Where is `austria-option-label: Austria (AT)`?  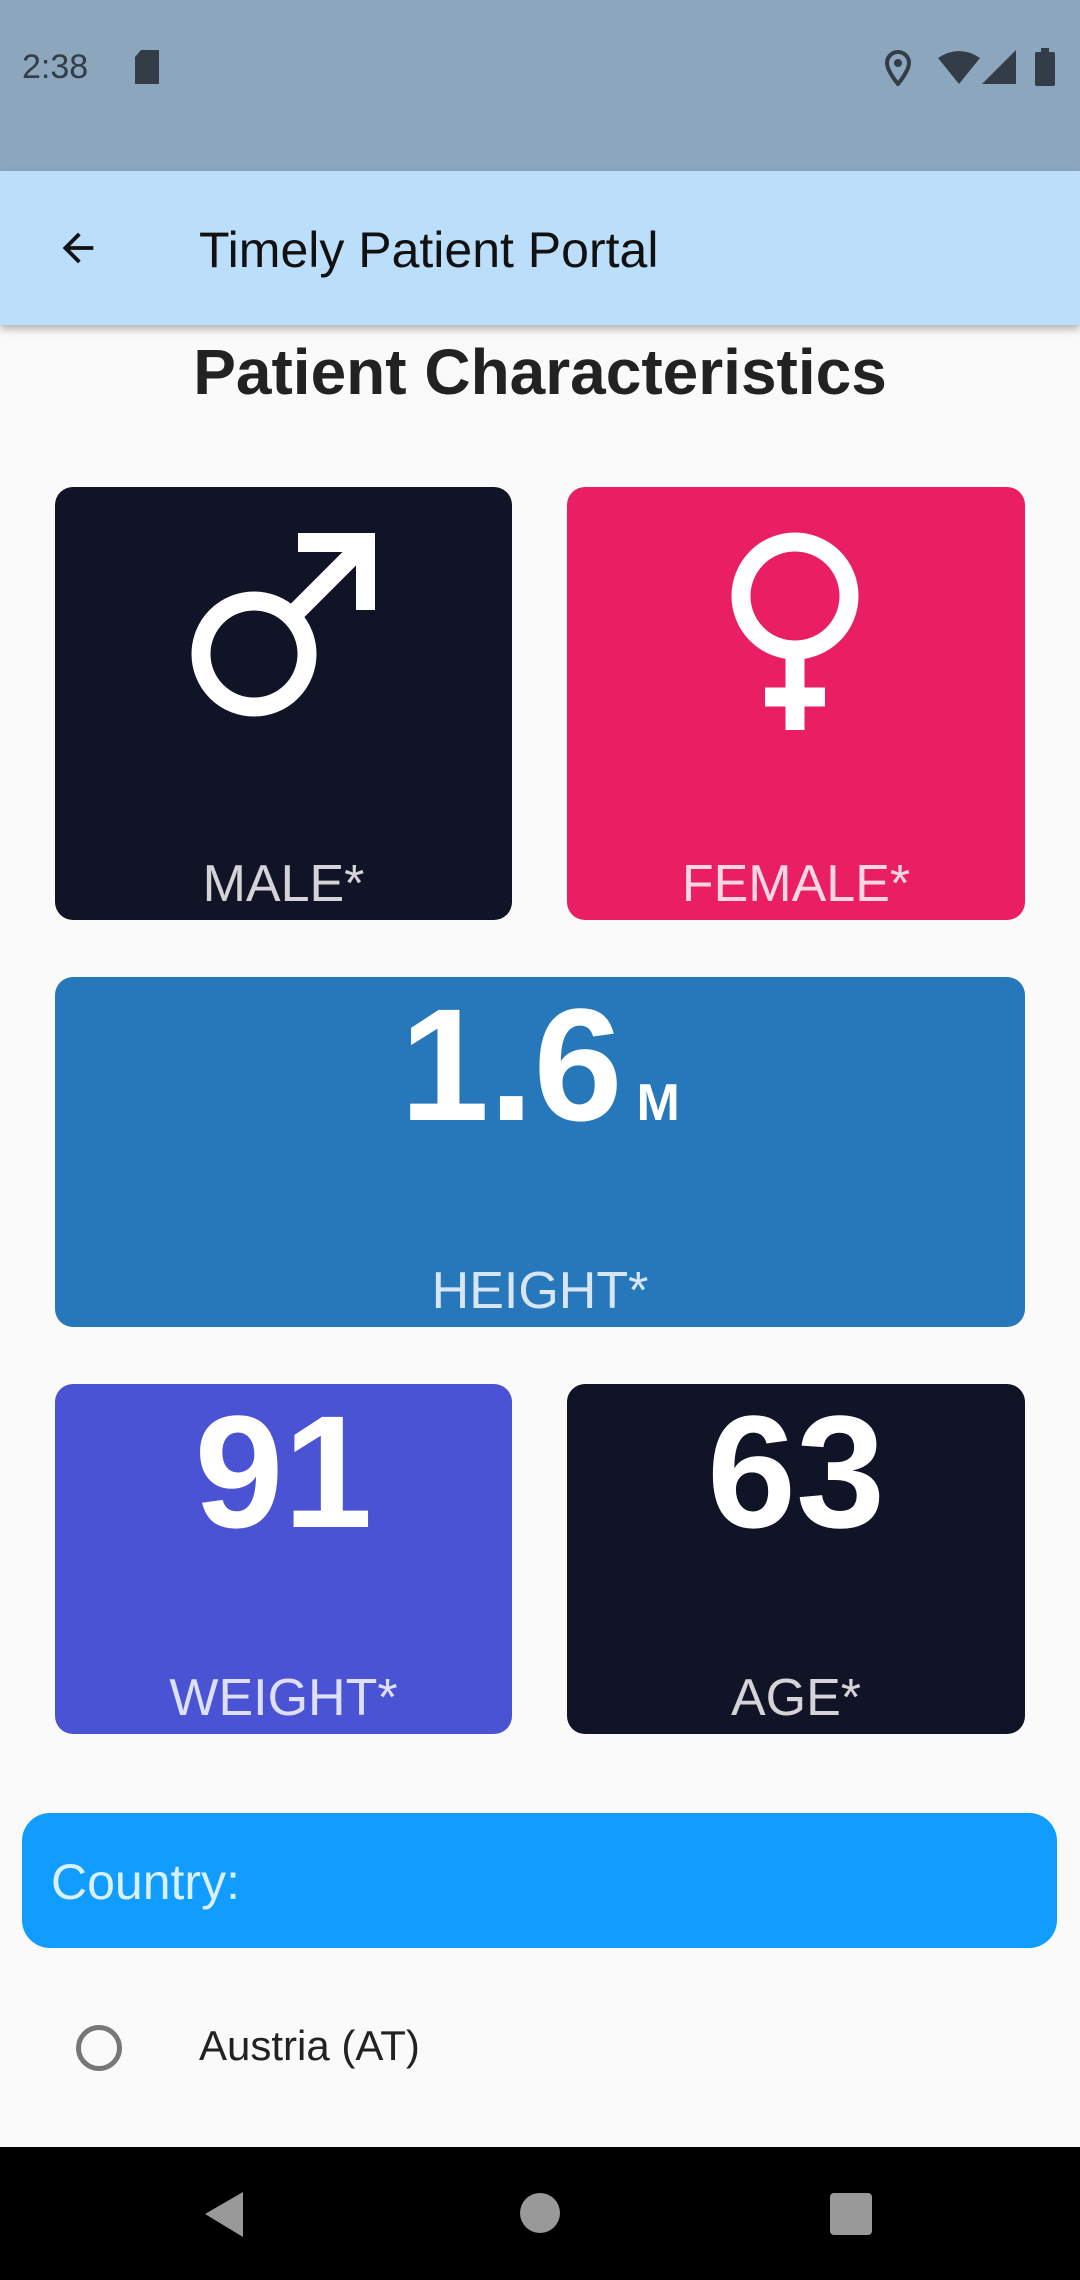 austria-option-label: Austria (AT) is located at coordinates (309, 2046).